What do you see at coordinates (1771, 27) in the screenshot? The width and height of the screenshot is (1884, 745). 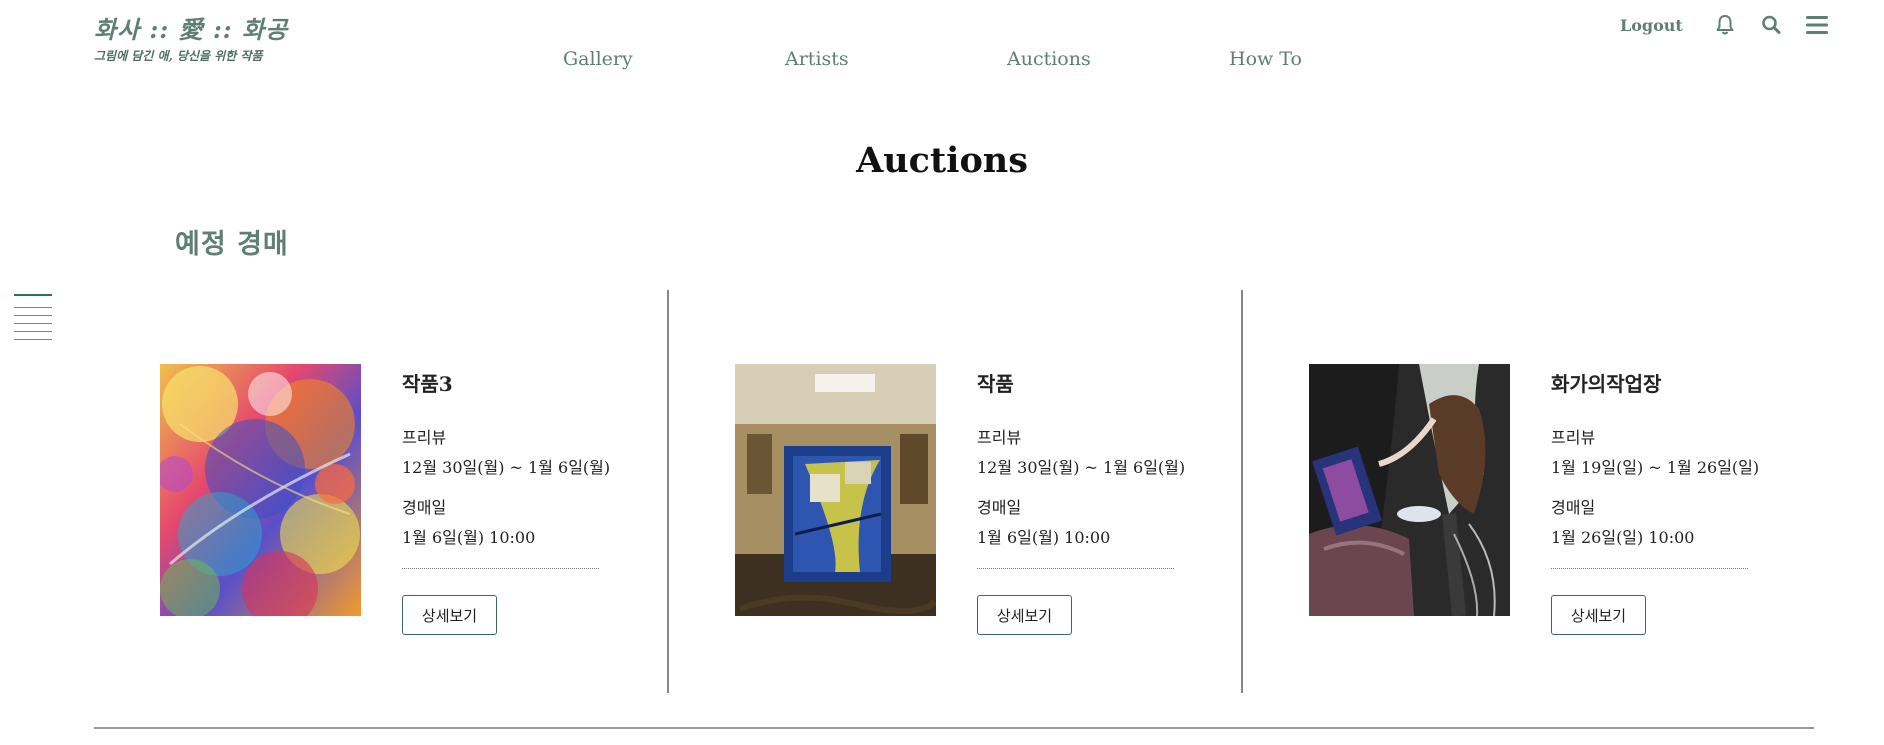 I see `search-icon` at bounding box center [1771, 27].